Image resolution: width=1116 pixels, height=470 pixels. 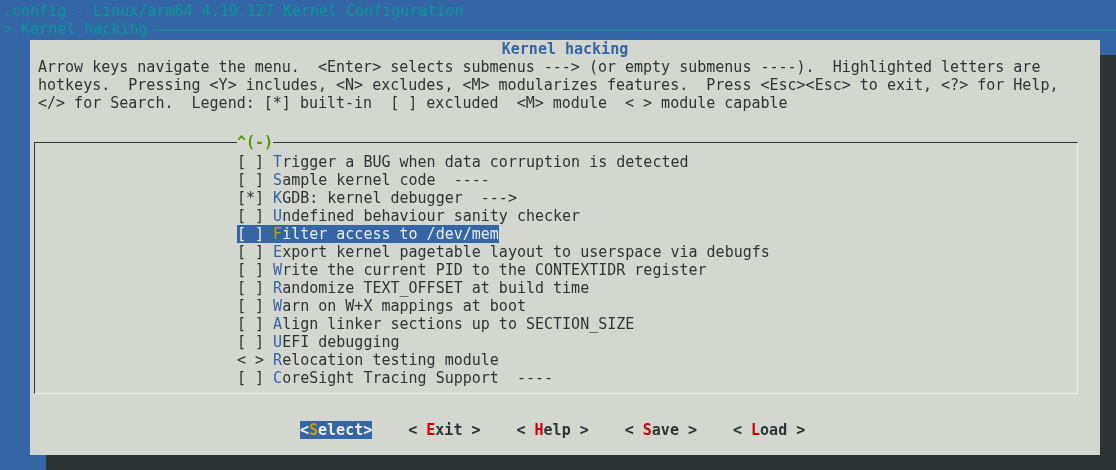 I want to click on menu-item: [ ] Filter access to /dev/mem, so click(x=368, y=234).